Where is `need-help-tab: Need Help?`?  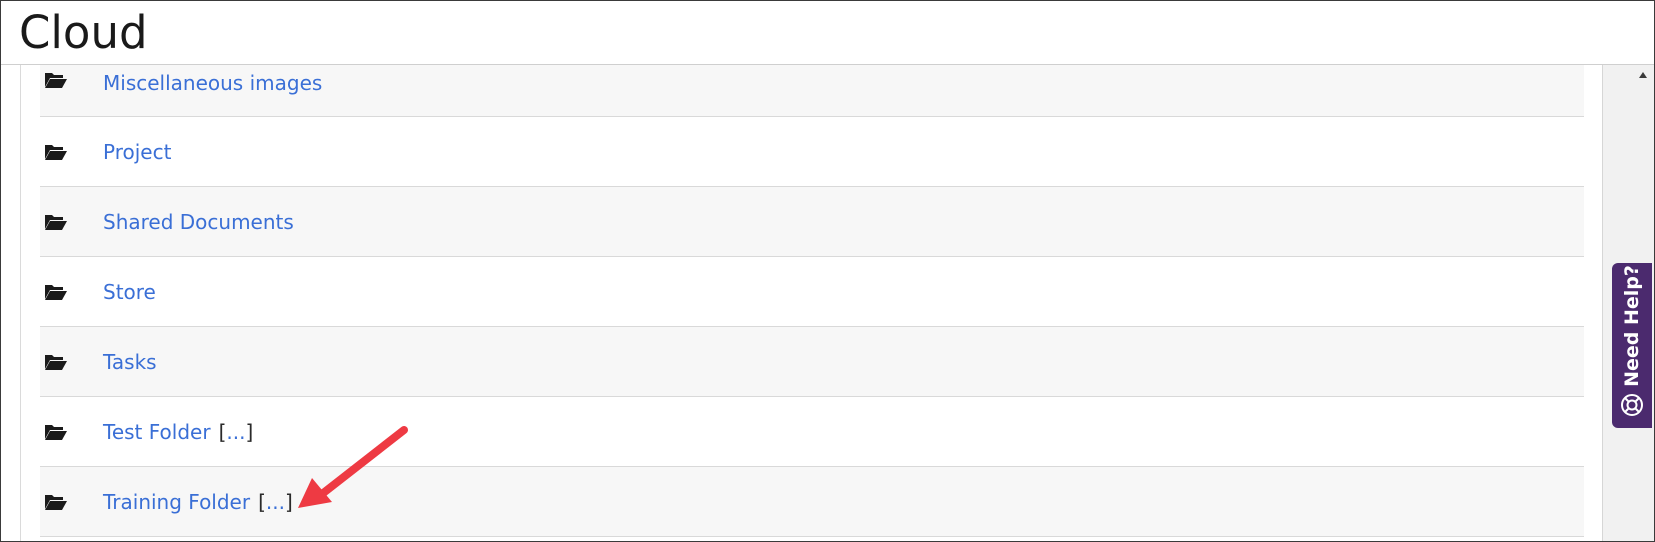
need-help-tab: Need Help? is located at coordinates (1632, 345).